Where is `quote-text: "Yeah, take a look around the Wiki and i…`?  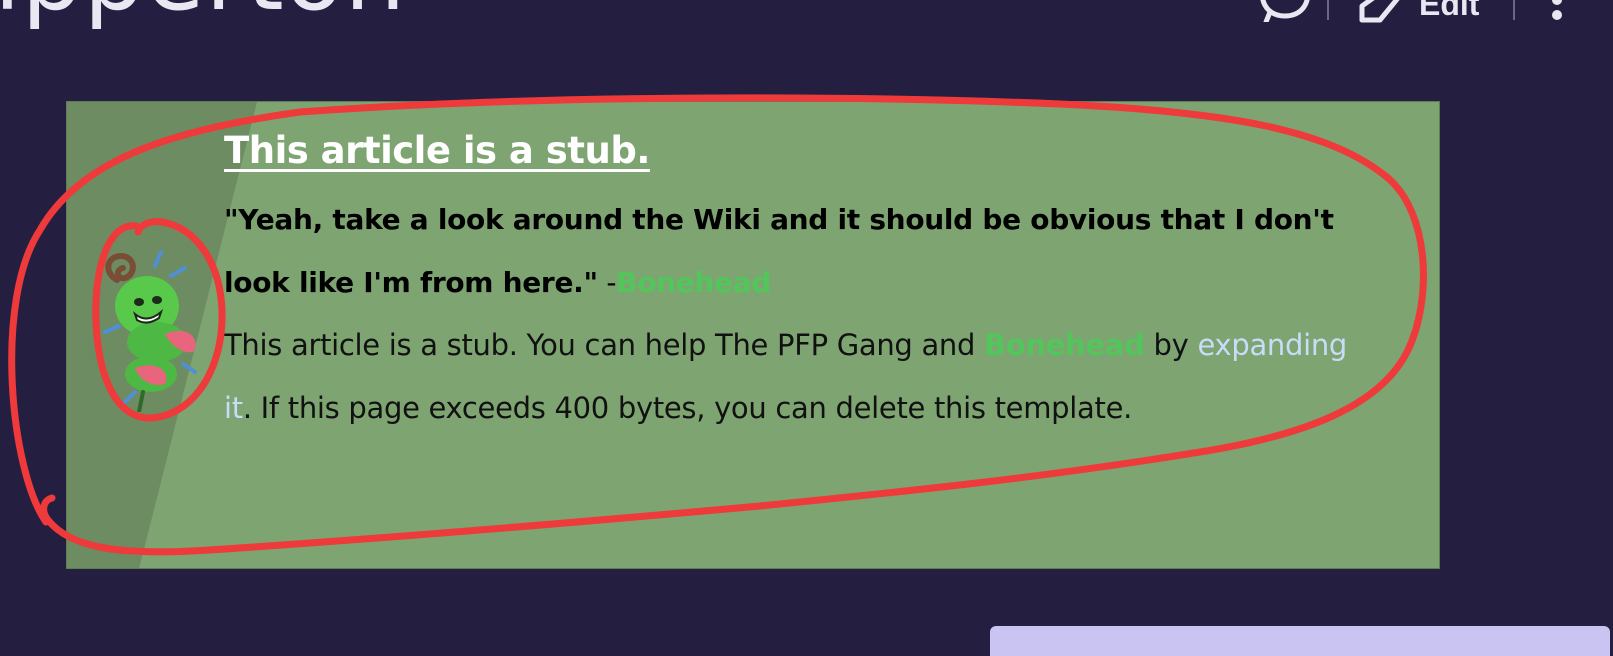
quote-text: "Yeah, take a look around the Wiki and i… is located at coordinates (779, 251).